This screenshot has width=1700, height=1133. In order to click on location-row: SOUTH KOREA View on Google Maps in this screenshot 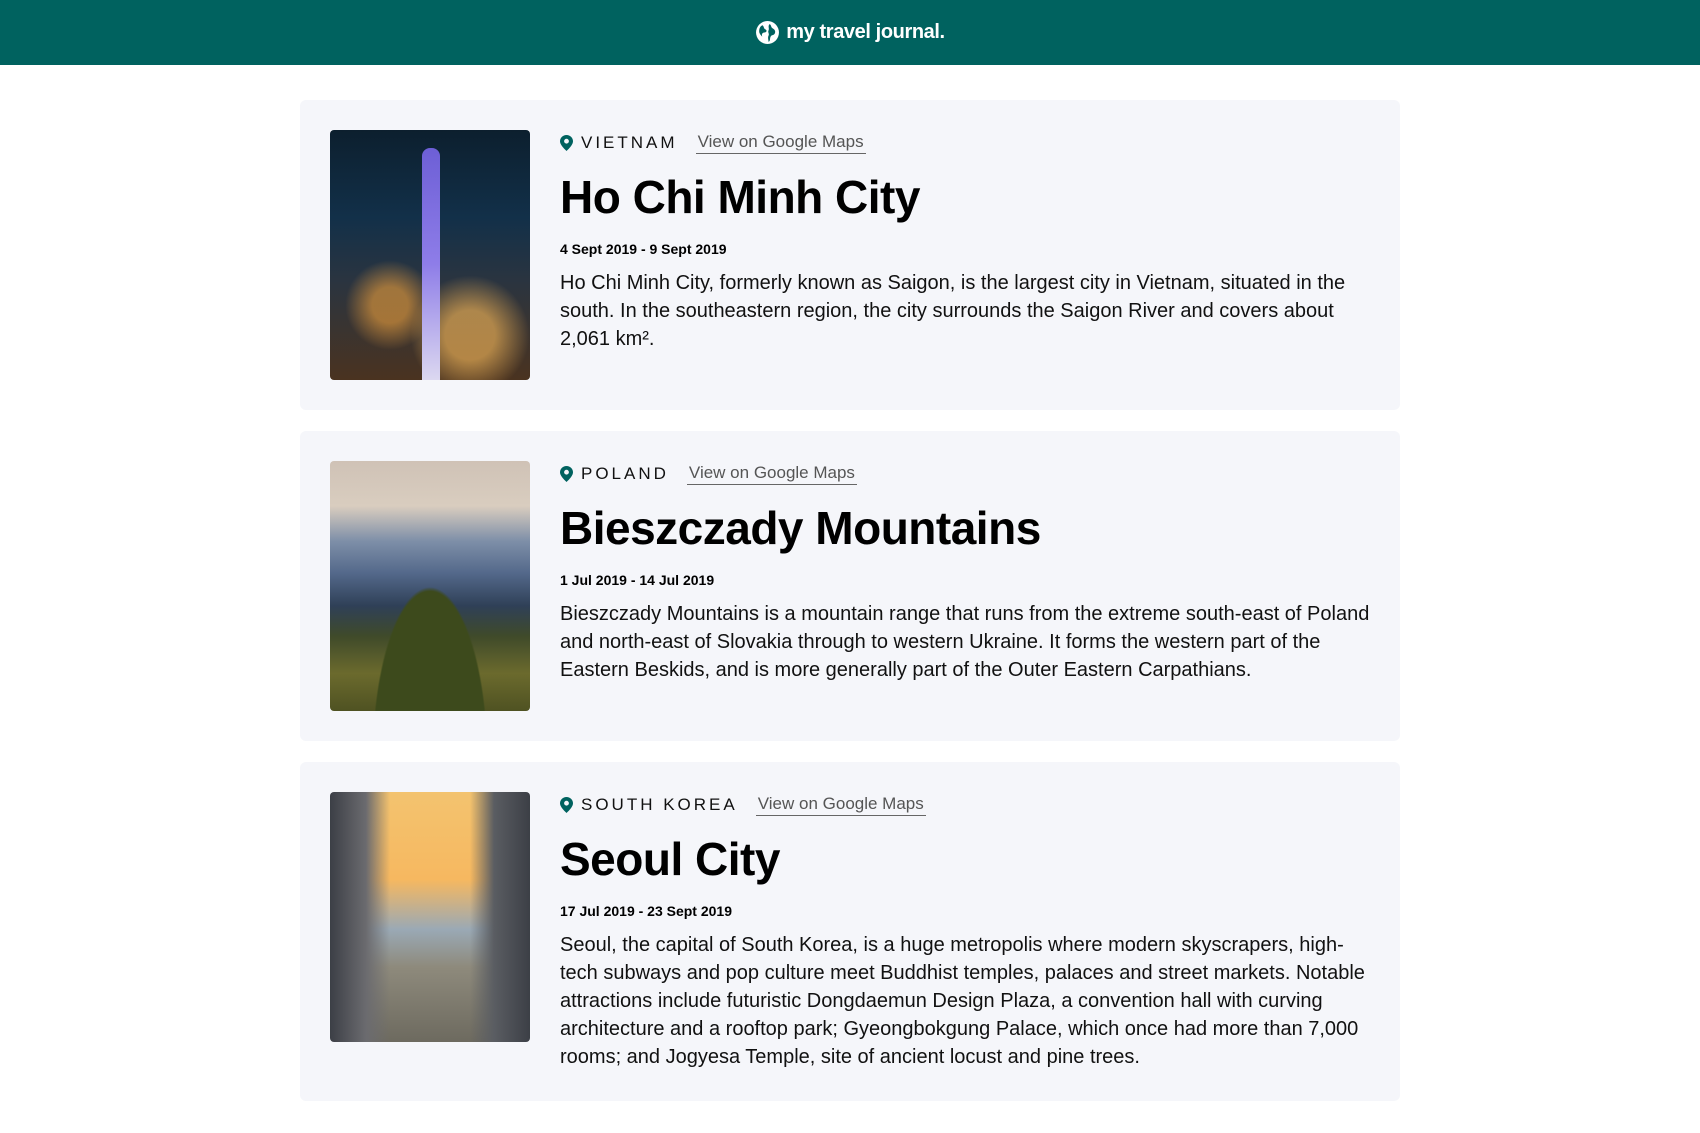, I will do `click(965, 805)`.